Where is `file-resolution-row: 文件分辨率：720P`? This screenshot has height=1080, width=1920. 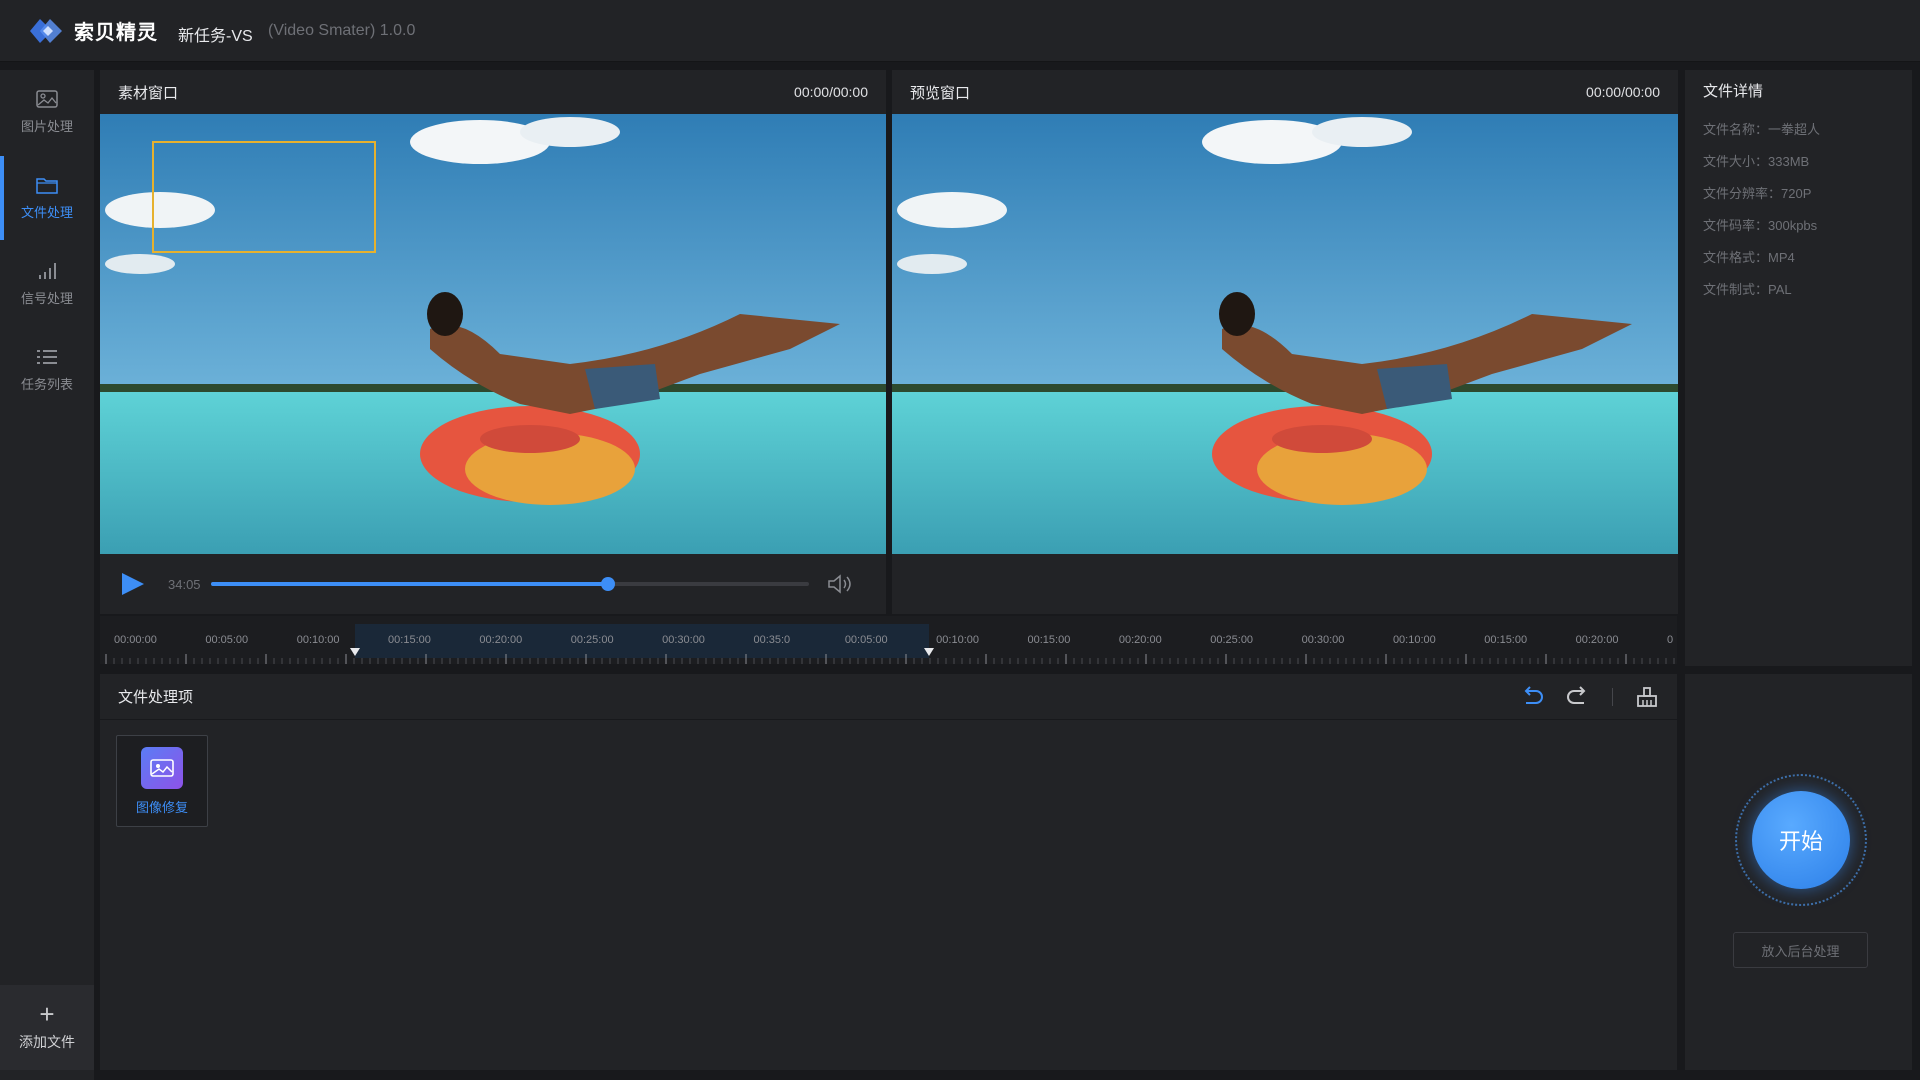
file-resolution-row: 文件分辨率：720P is located at coordinates (1757, 193).